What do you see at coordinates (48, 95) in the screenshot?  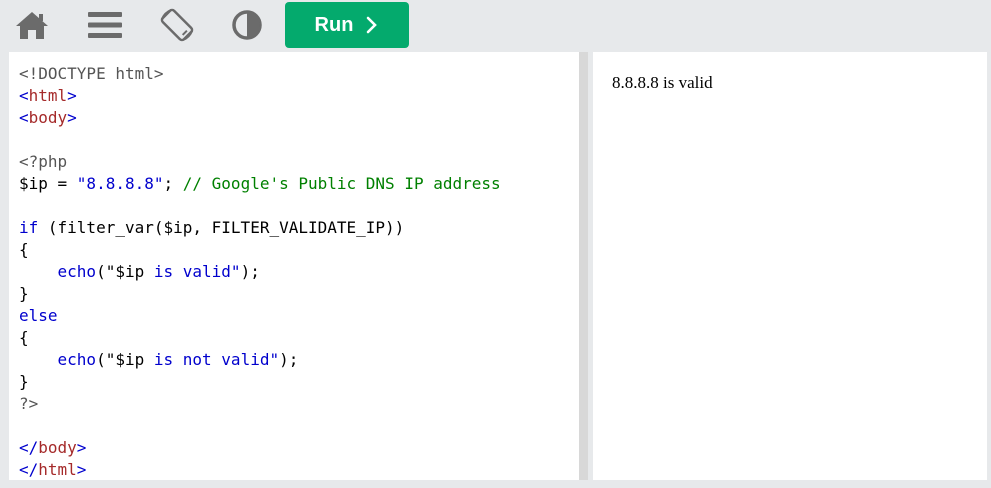 I see `code-line: <html>` at bounding box center [48, 95].